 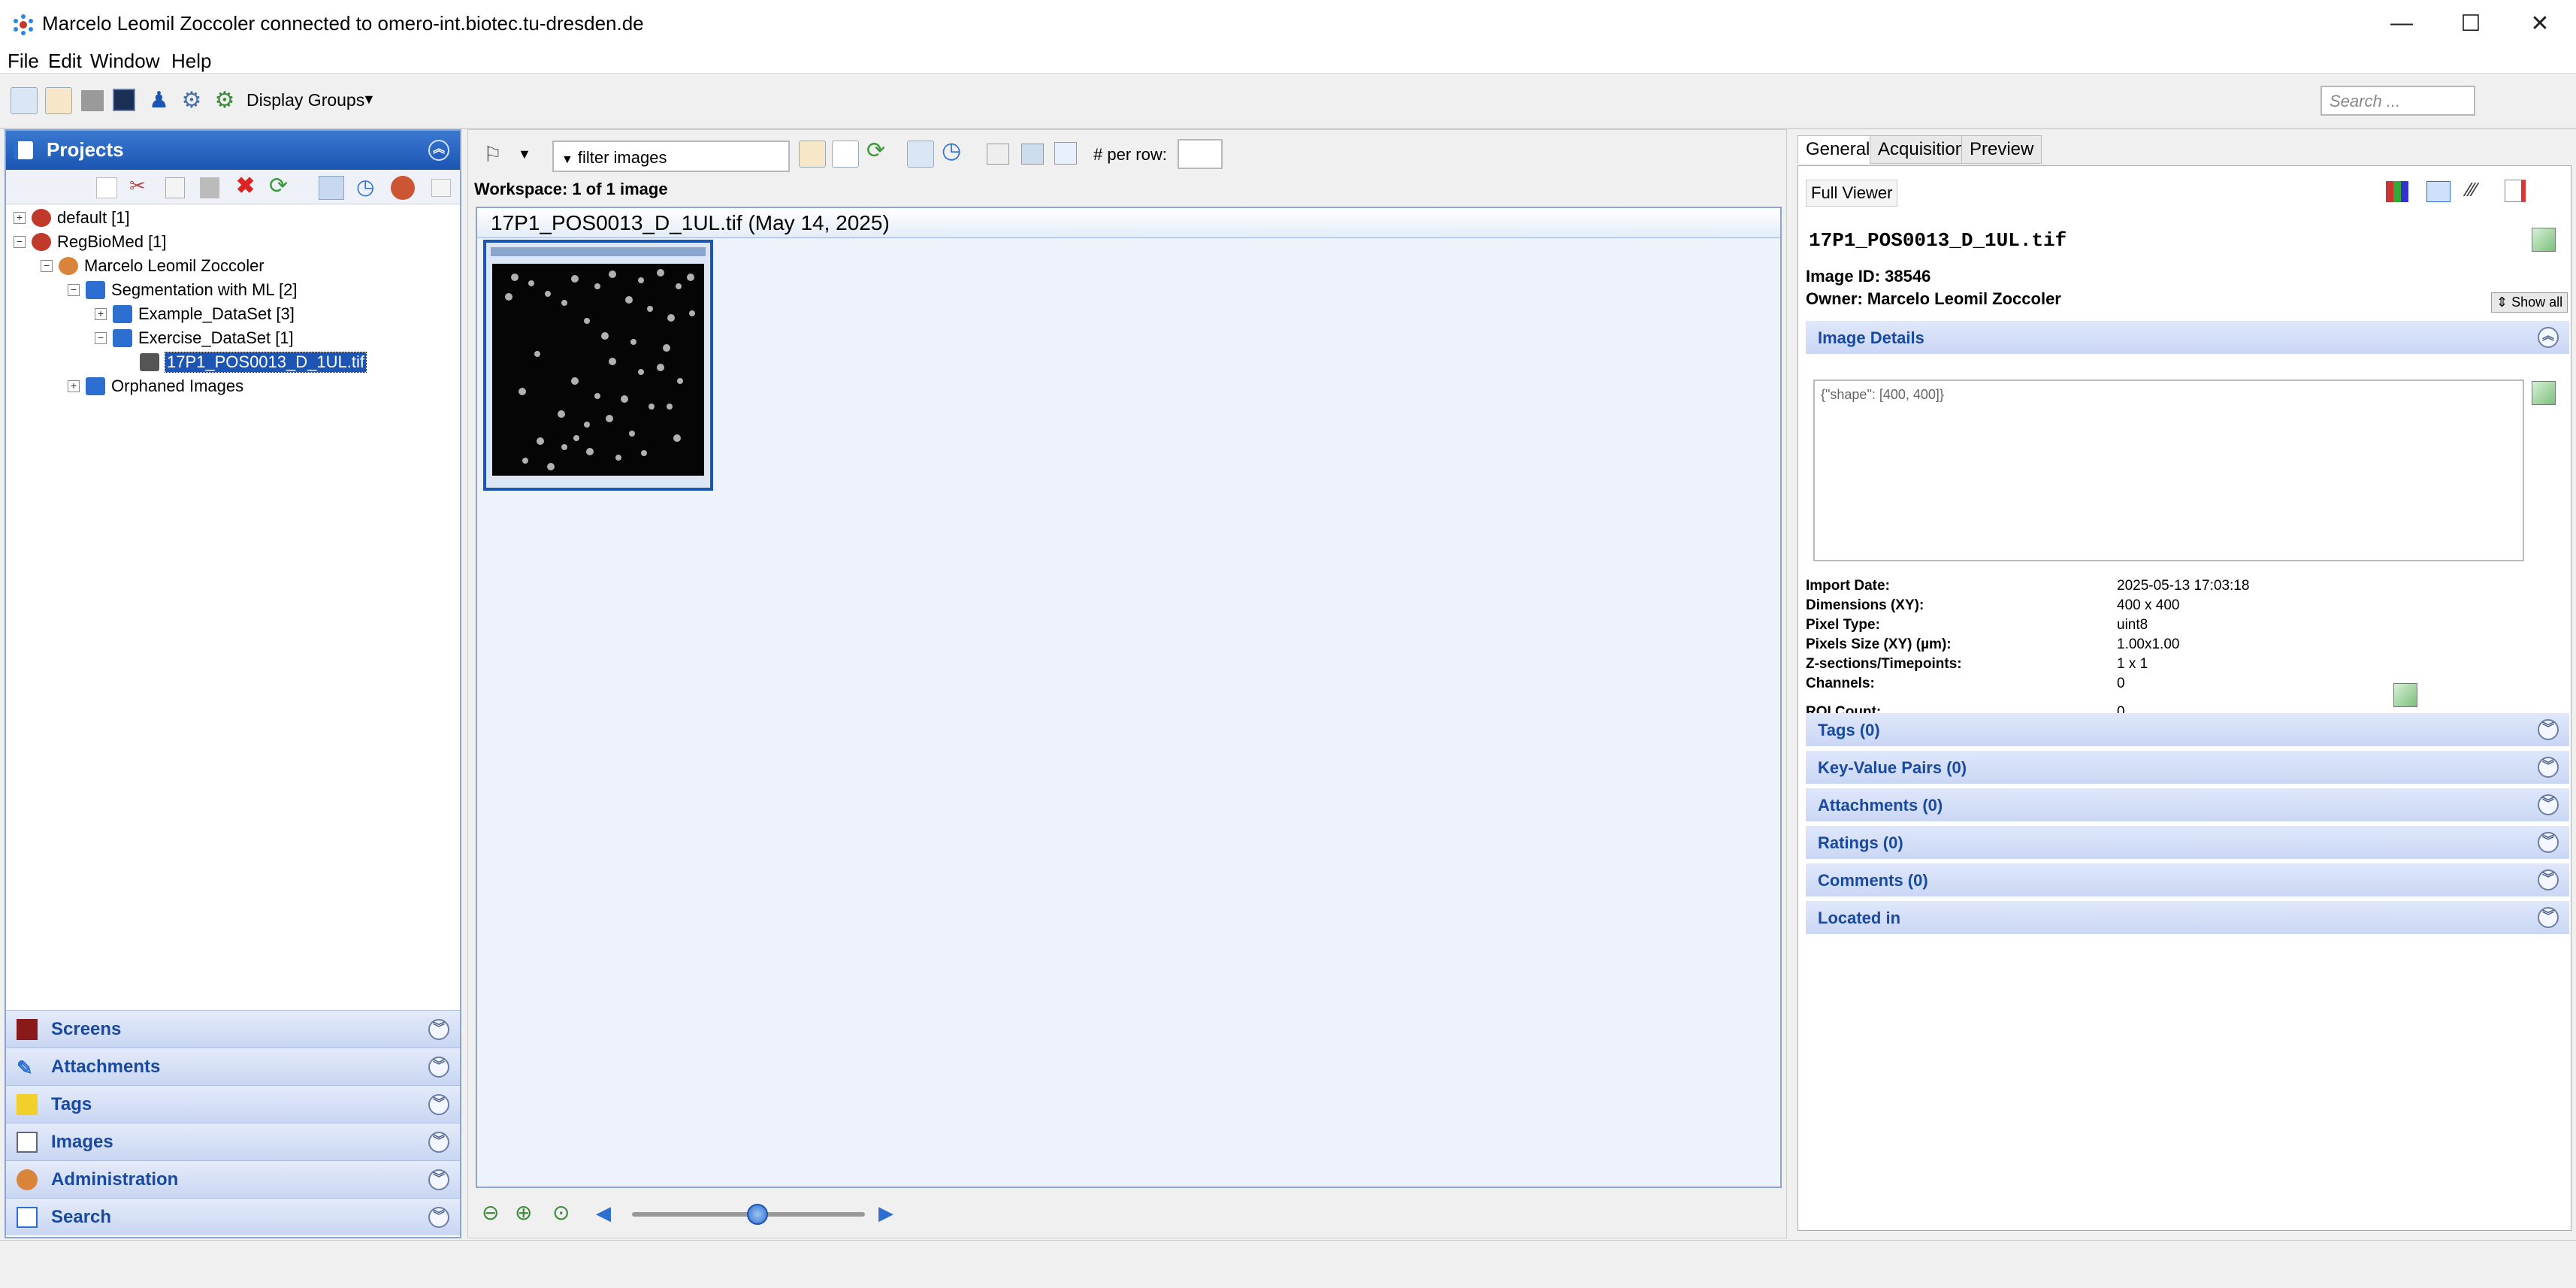 I want to click on menu-edit: Edit, so click(x=65, y=61).